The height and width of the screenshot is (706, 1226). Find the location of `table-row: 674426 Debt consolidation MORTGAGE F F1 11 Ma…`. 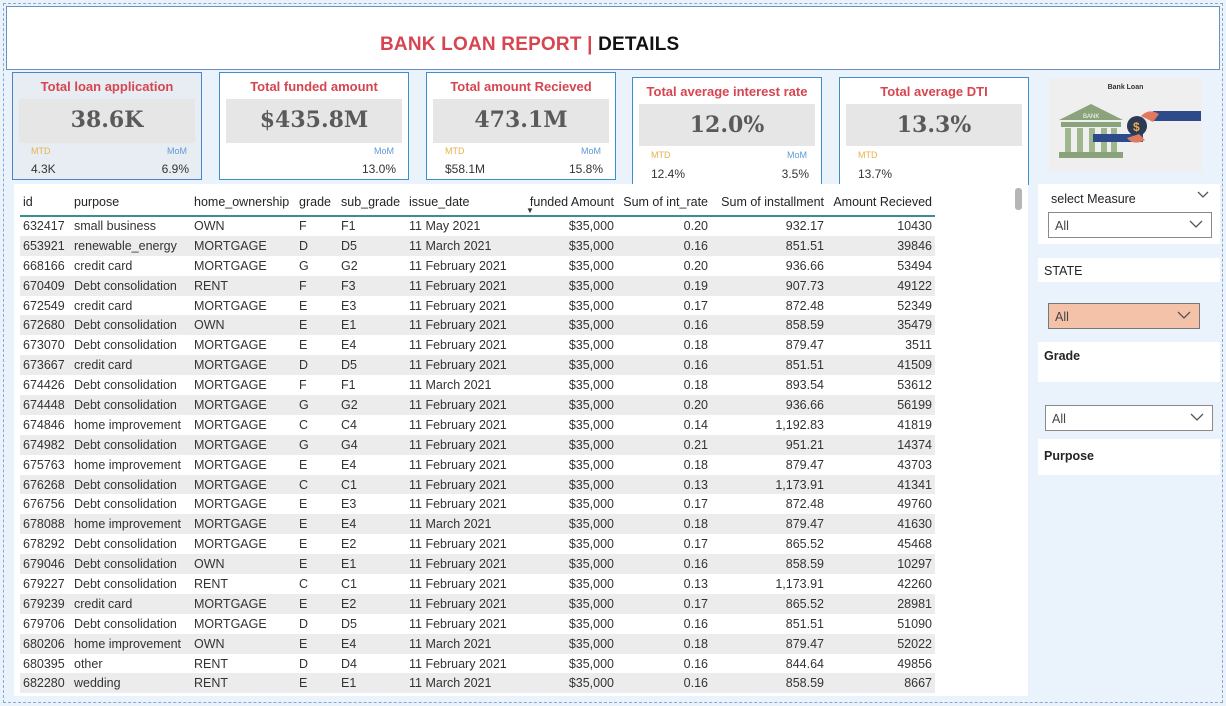

table-row: 674426 Debt consolidation MORTGAGE F F1 11 Ma… is located at coordinates (477, 385).